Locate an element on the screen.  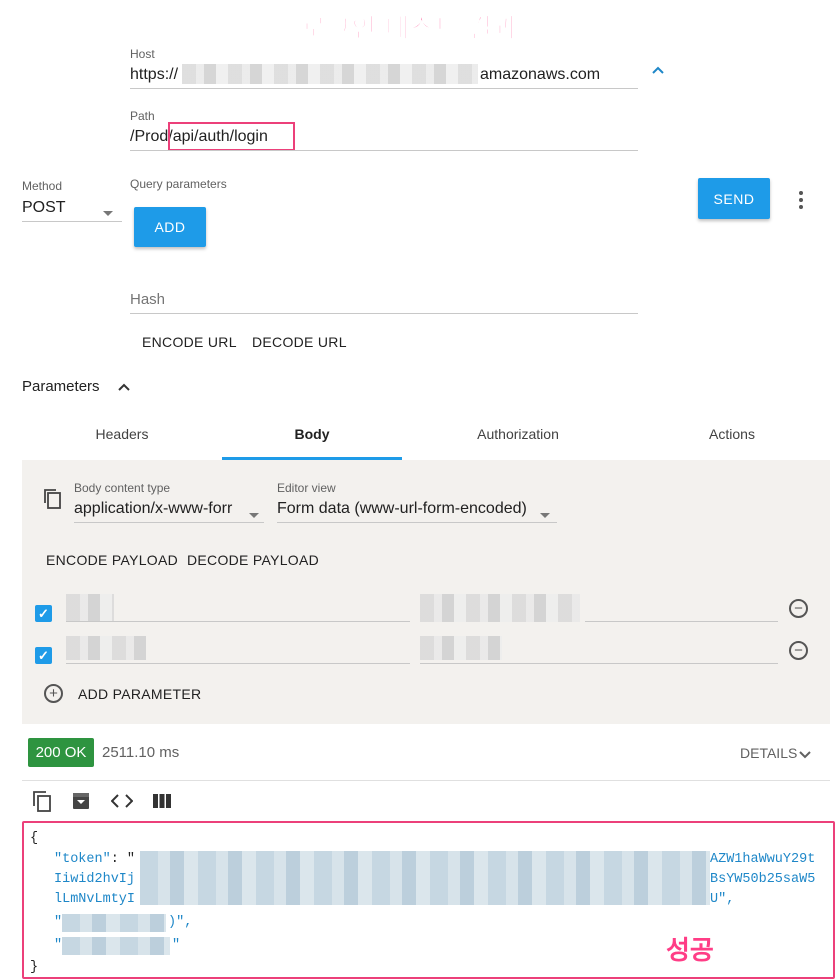
hash-input: Hash is located at coordinates (147, 299).